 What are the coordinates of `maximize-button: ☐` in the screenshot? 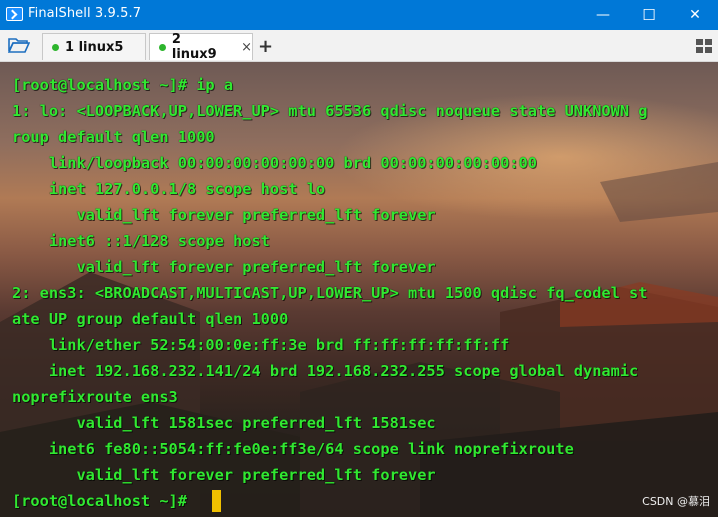 It's located at (649, 15).